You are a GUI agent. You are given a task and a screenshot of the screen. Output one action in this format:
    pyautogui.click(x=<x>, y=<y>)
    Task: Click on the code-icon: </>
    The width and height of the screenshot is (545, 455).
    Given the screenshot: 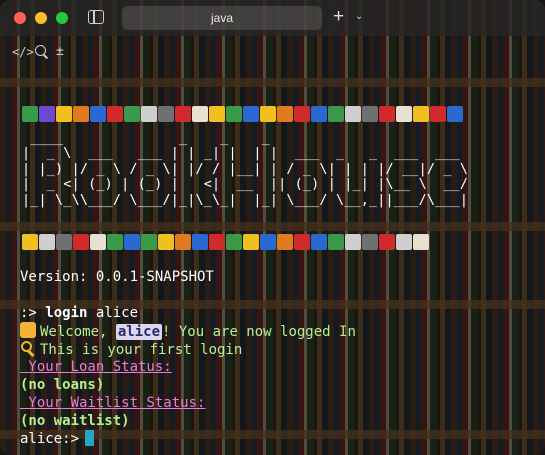 What is the action you would take?
    pyautogui.click(x=23, y=52)
    